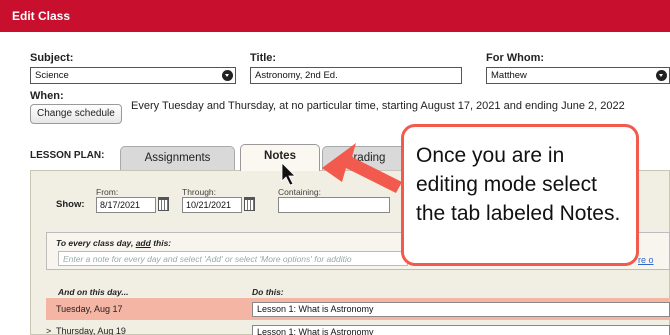 The image size is (670, 335). I want to click on mouse-cursor-icon, so click(288, 174).